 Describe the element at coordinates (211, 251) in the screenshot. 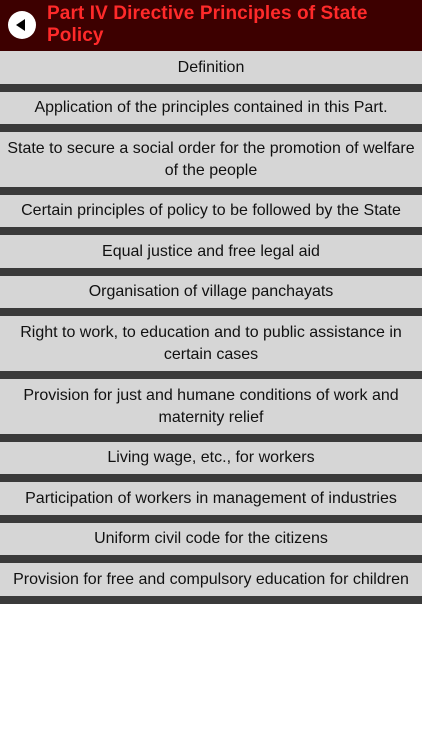

I see `list-item-legal-aid: Equal justice and free legal aid` at that location.